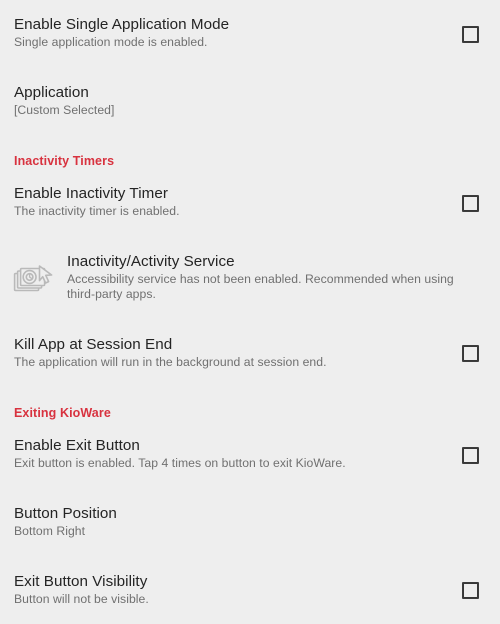 The image size is (500, 624). What do you see at coordinates (64, 110) in the screenshot?
I see `preference-summary: [Custom Selected]` at bounding box center [64, 110].